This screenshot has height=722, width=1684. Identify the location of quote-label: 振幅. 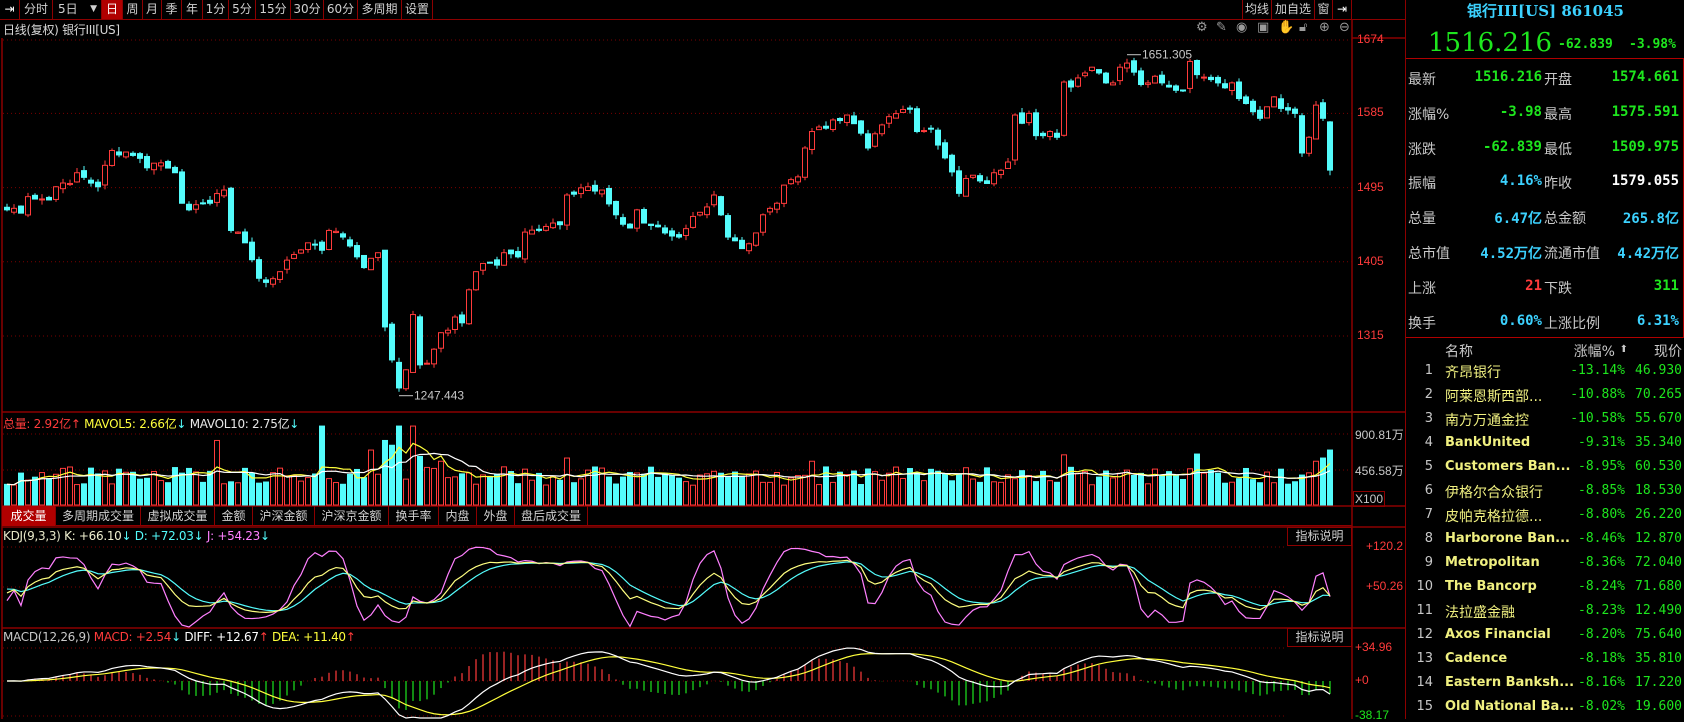
(1422, 184).